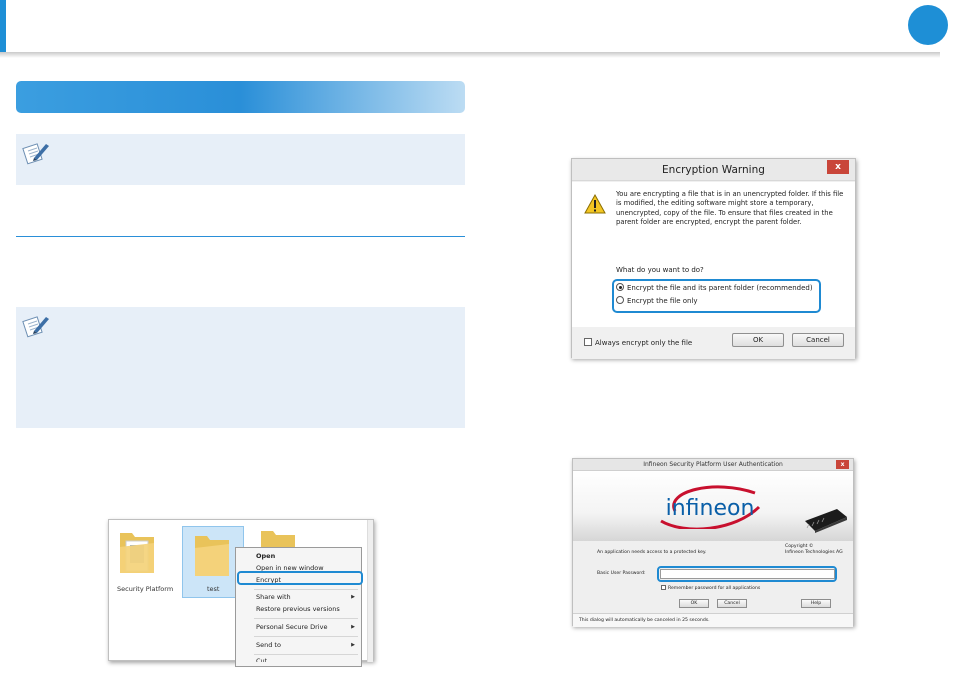 The width and height of the screenshot is (954, 677). What do you see at coordinates (714, 588) in the screenshot?
I see `checkbox-label: Remember password for all applications` at bounding box center [714, 588].